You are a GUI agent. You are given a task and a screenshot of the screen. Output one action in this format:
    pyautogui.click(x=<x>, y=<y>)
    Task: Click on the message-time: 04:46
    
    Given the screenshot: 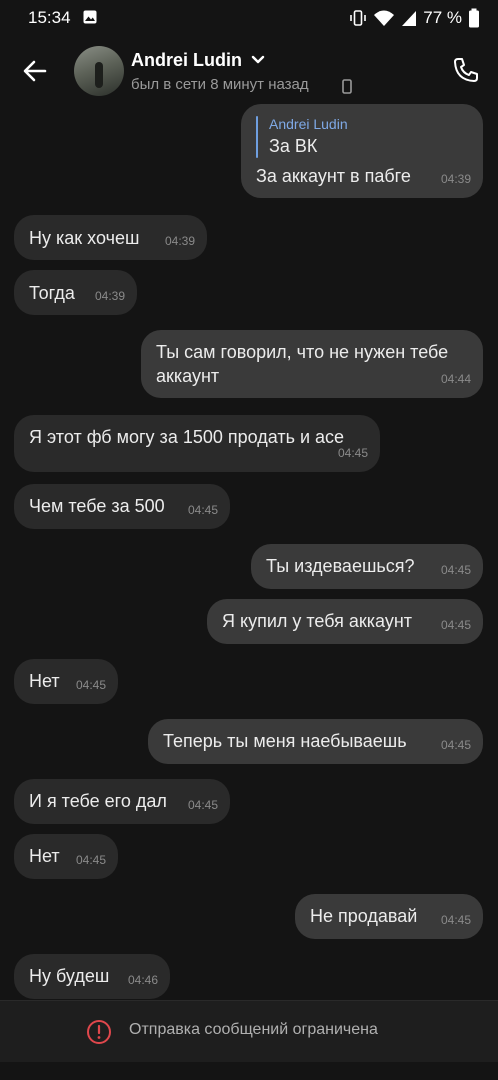 What is the action you would take?
    pyautogui.click(x=142, y=980)
    